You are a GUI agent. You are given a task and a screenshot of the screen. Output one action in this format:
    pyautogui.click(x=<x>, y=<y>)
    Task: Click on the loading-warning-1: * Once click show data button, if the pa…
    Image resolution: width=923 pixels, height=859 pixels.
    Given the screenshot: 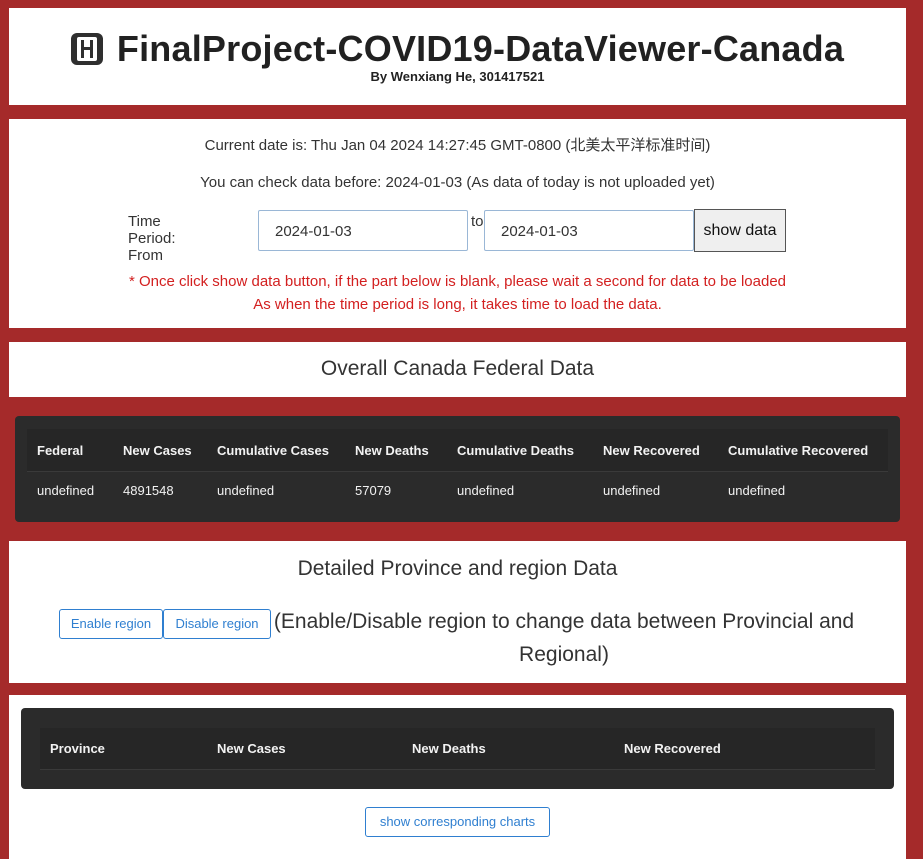 What is the action you would take?
    pyautogui.click(x=457, y=281)
    